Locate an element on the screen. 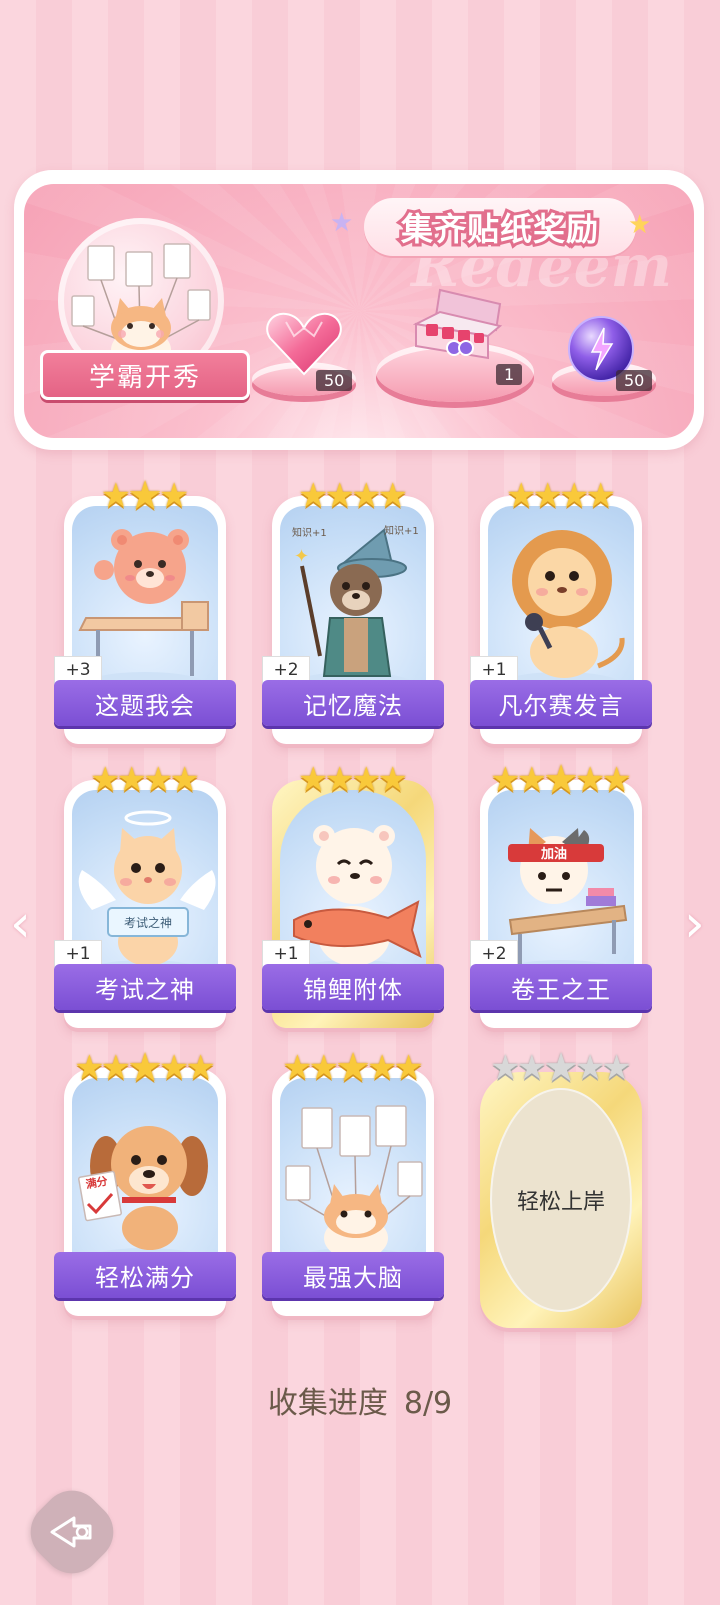  card-star-rating: ★ ★ ★ is located at coordinates (145, 496).